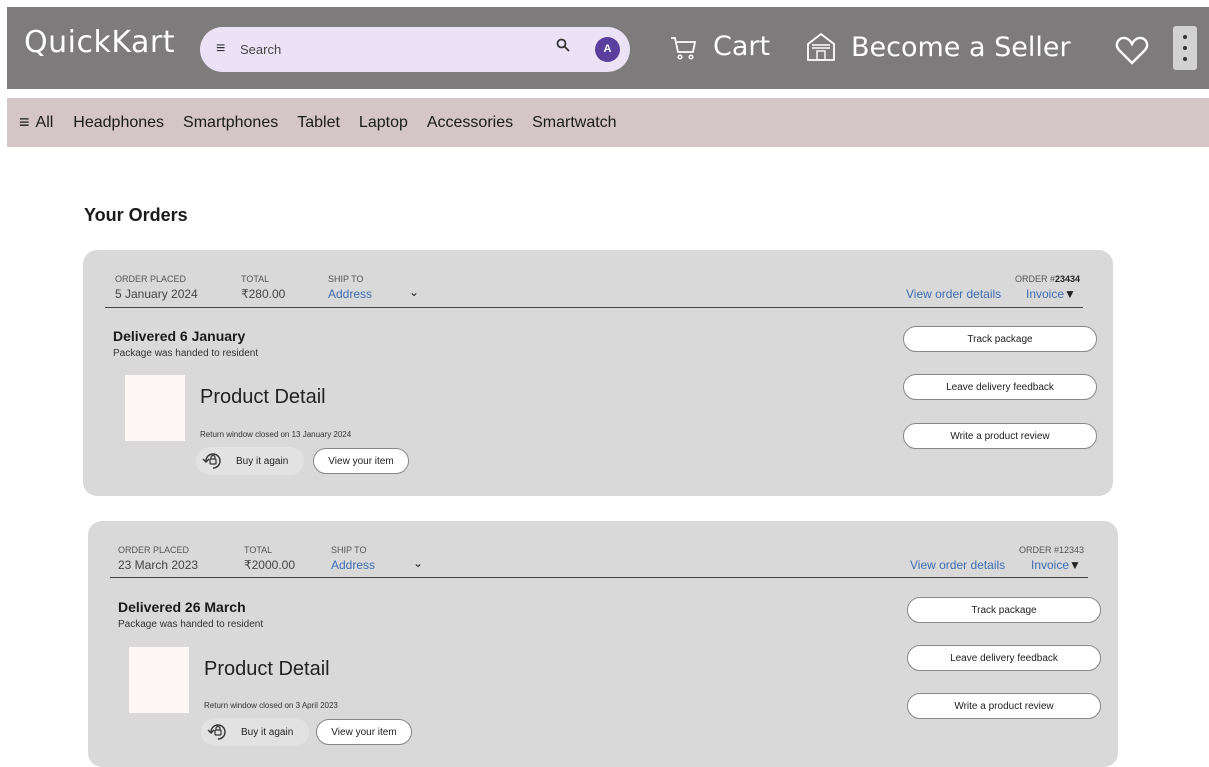 The image size is (1209, 767). What do you see at coordinates (182, 607) in the screenshot?
I see `delivery-status: Delivered 26 March` at bounding box center [182, 607].